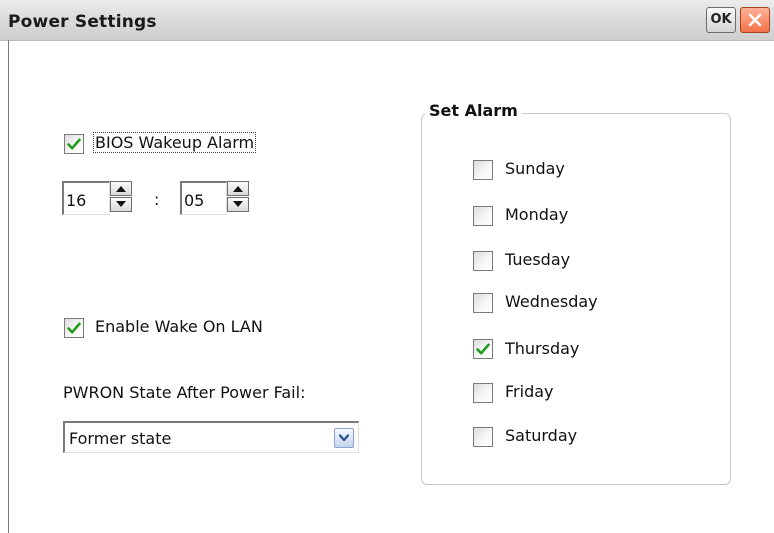  I want to click on monday-label: Monday, so click(536, 214).